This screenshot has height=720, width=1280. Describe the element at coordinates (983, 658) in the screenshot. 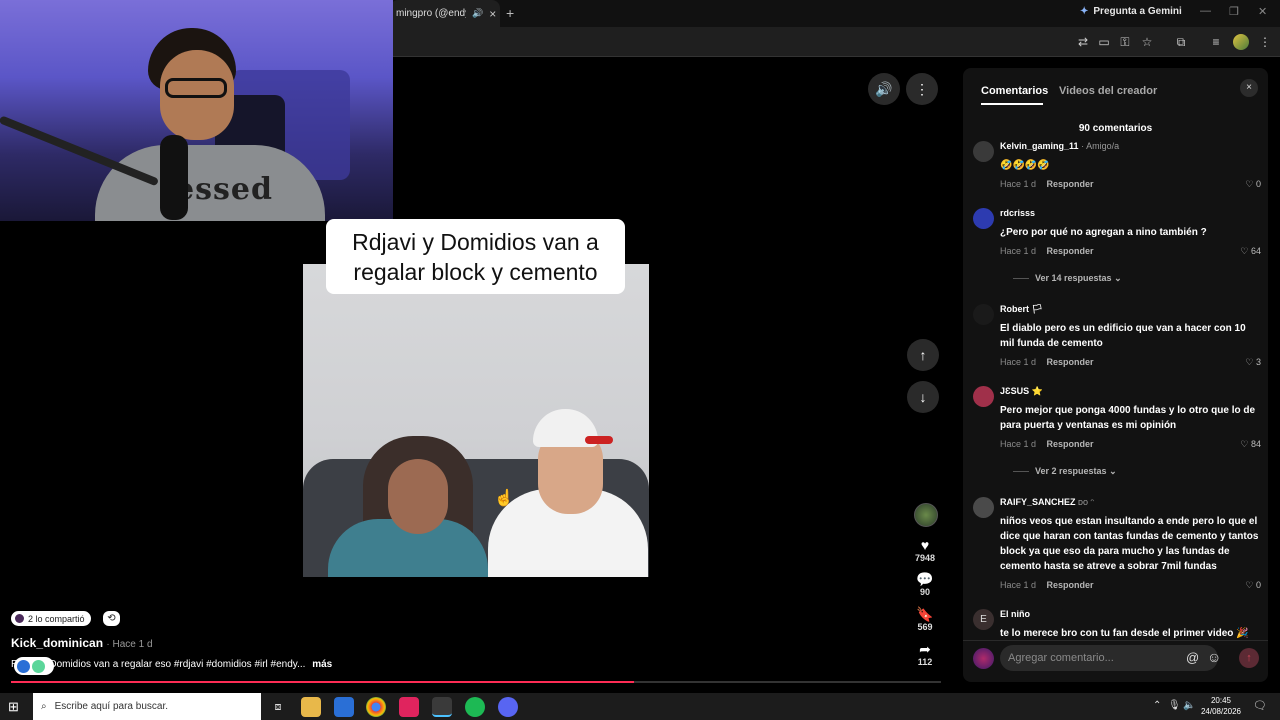

I see `my-avatar` at that location.